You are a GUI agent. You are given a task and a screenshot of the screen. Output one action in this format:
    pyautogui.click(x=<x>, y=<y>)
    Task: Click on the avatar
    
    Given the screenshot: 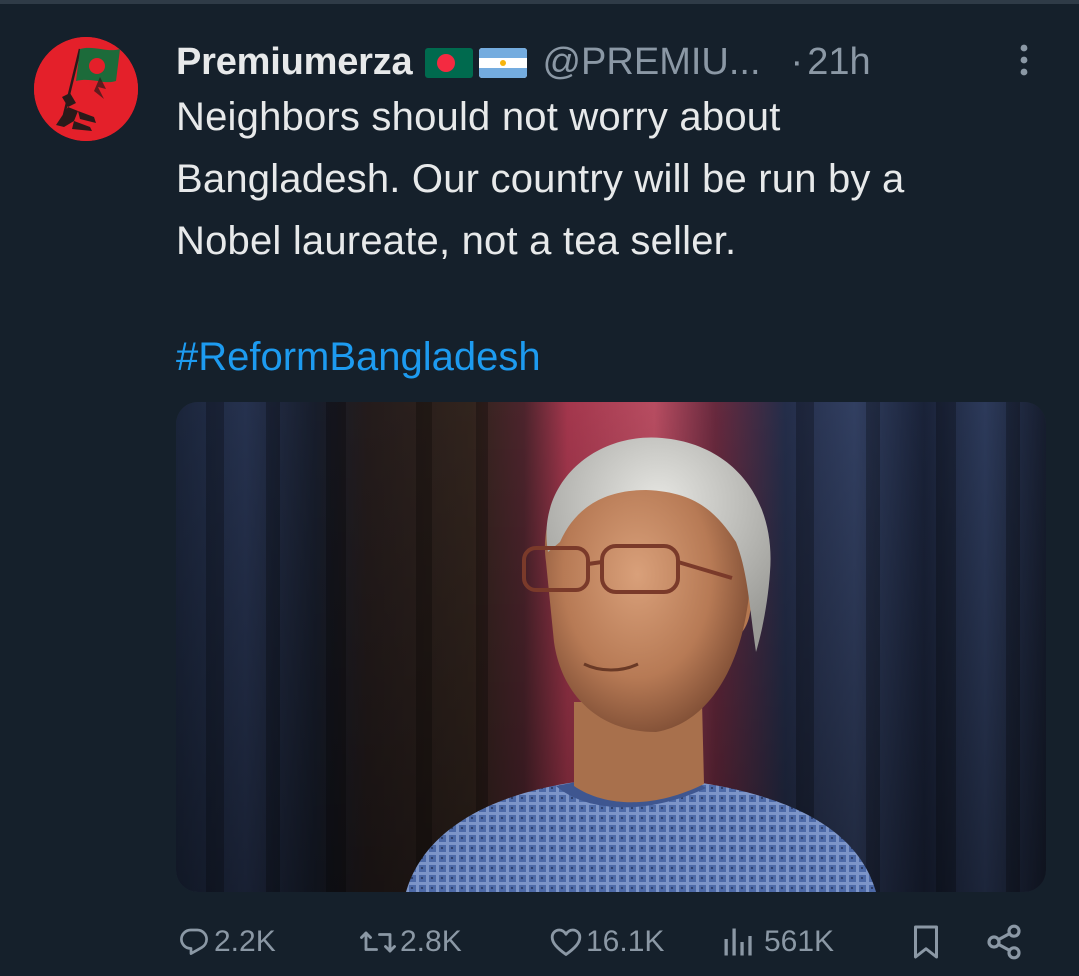 What is the action you would take?
    pyautogui.click(x=86, y=89)
    